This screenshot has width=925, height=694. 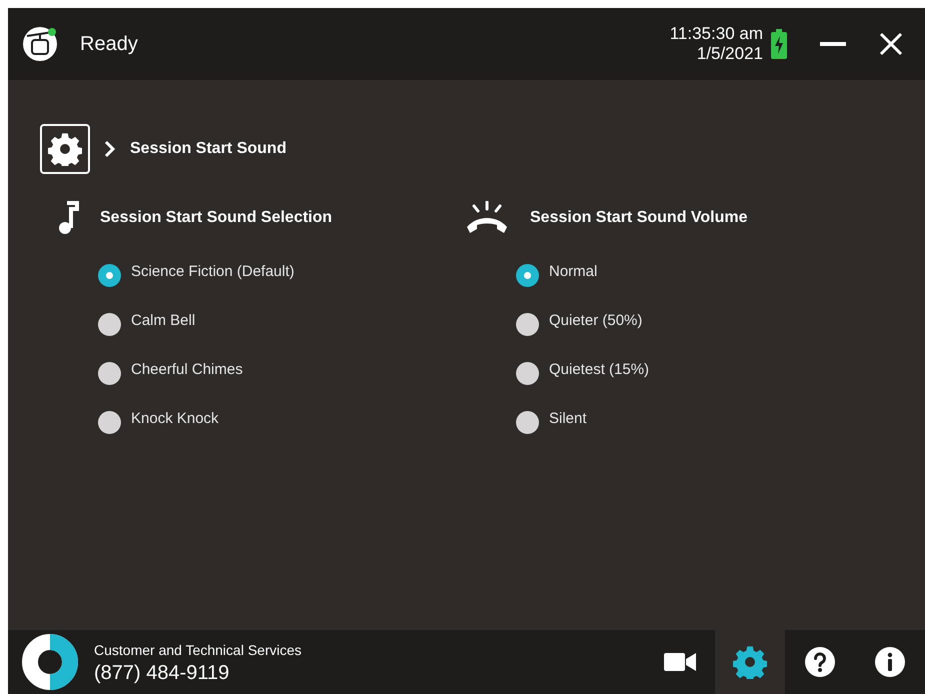 What do you see at coordinates (595, 321) in the screenshot?
I see `option-label: Quieter (50%)` at bounding box center [595, 321].